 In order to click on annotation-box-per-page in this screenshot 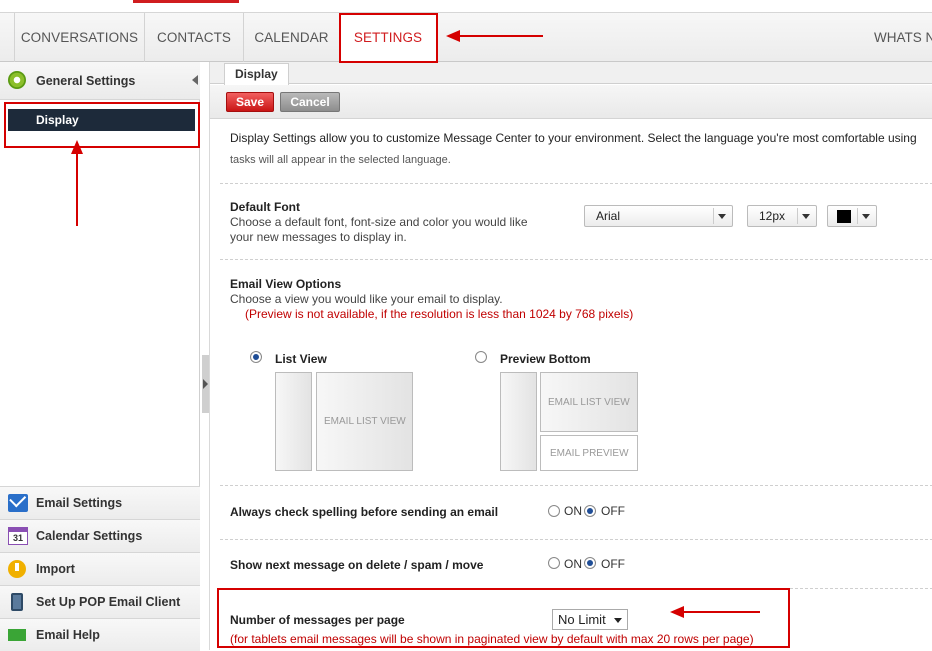, I will do `click(503, 618)`.